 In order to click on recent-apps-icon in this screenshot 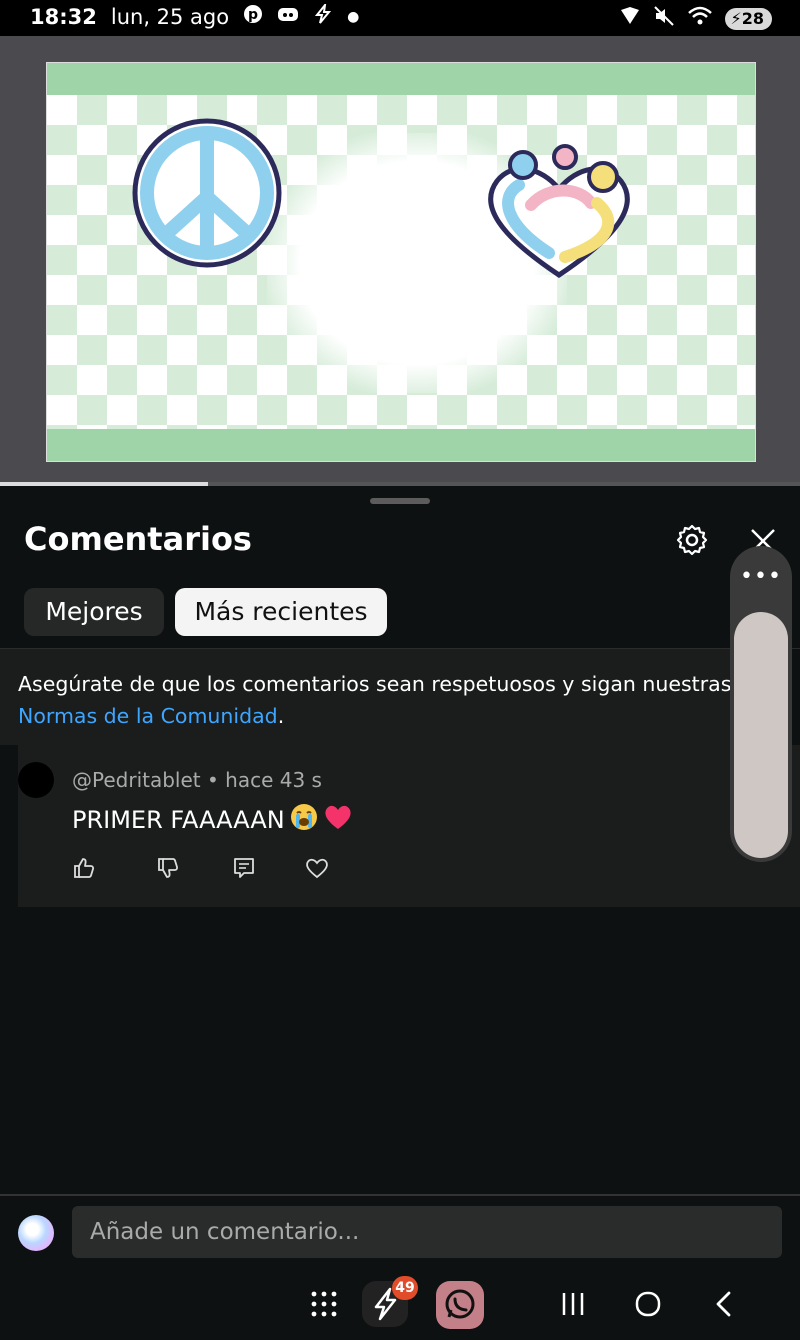, I will do `click(573, 1306)`.